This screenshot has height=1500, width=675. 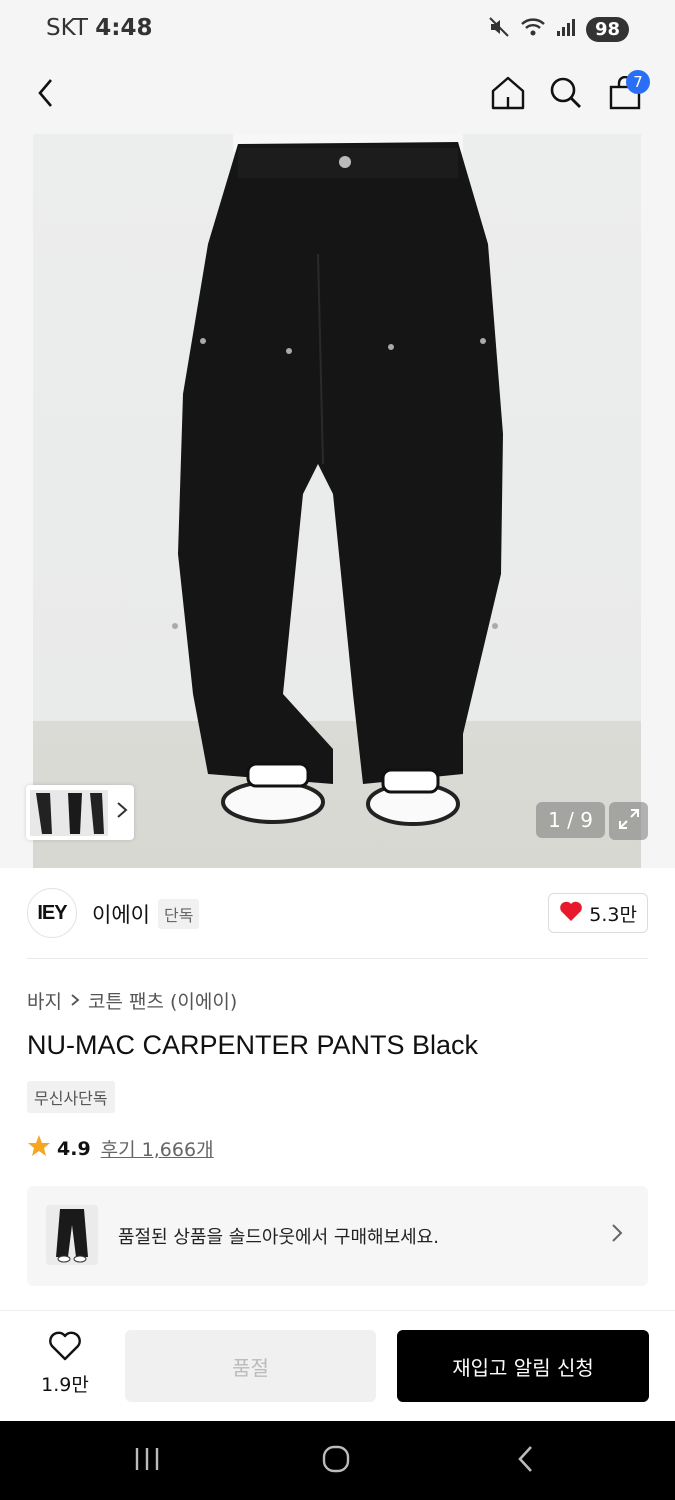 What do you see at coordinates (72, 1235) in the screenshot?
I see `soldout-product-thumbnail` at bounding box center [72, 1235].